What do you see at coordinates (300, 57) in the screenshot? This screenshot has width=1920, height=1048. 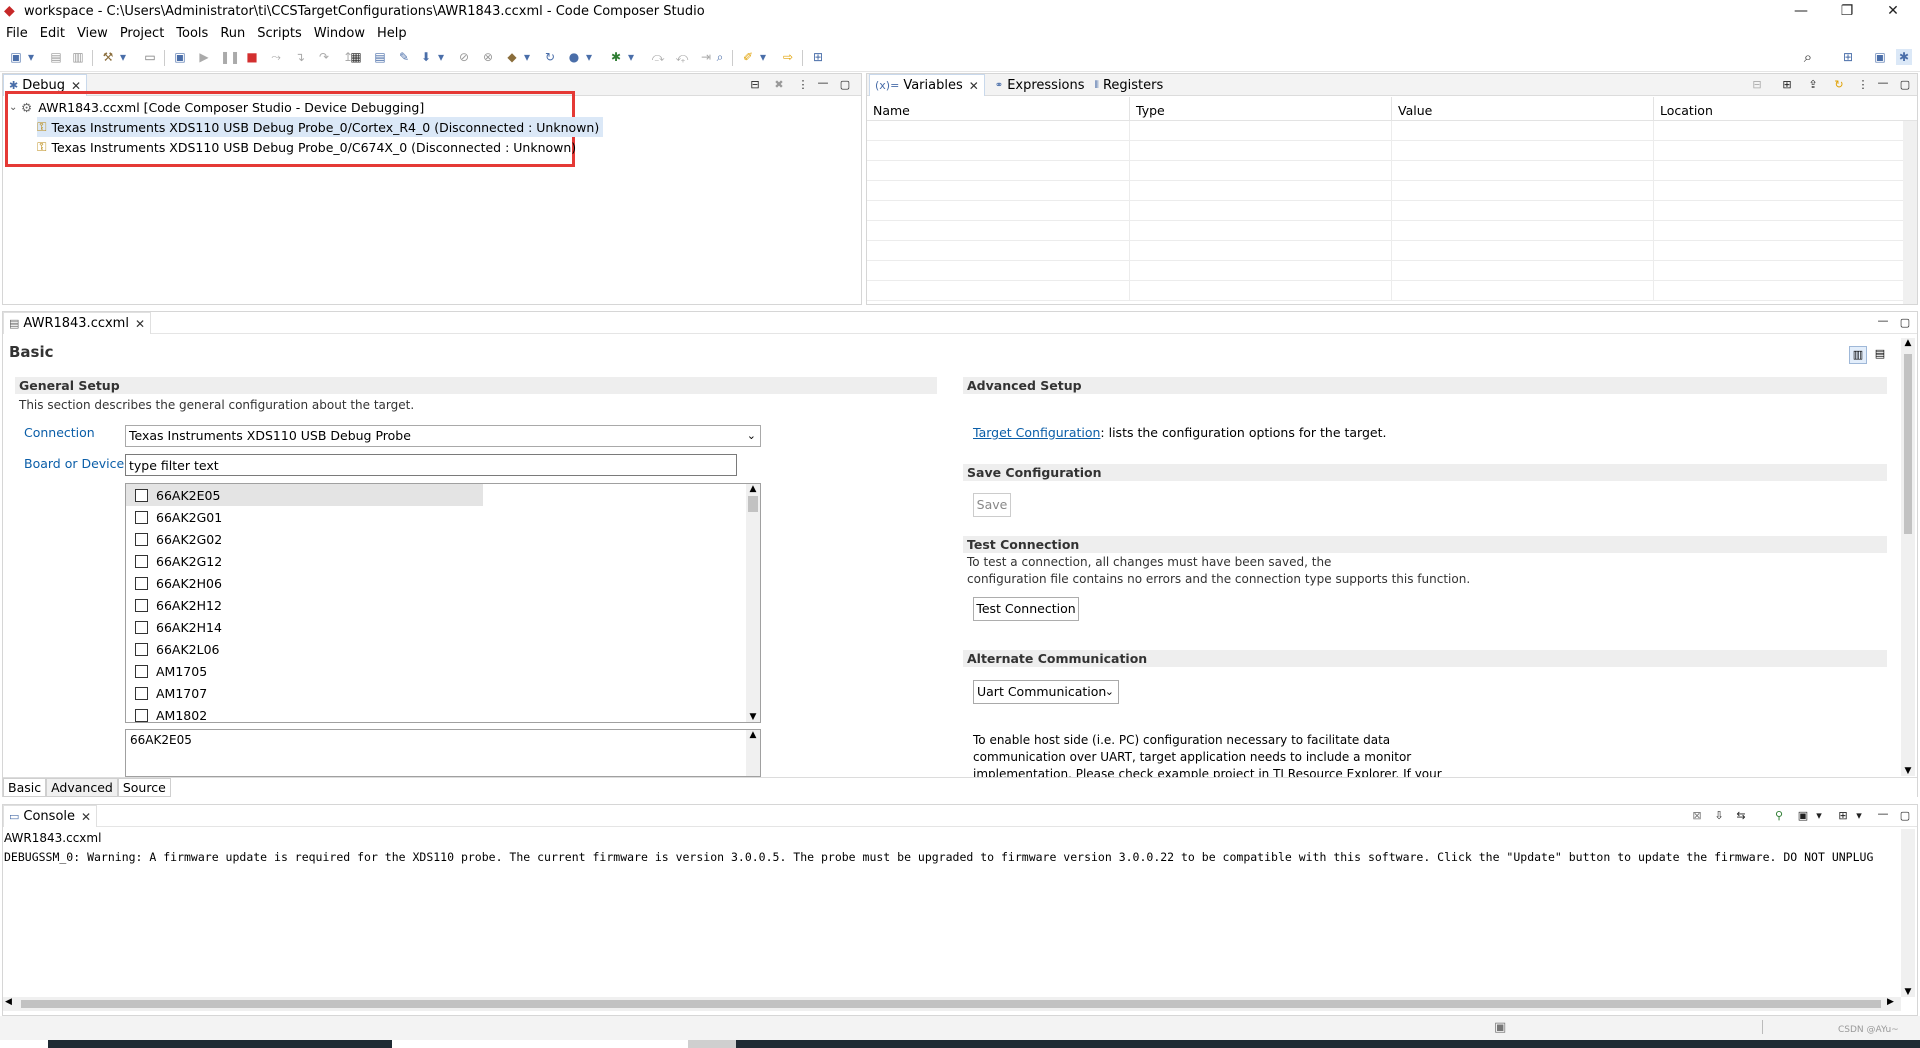 I see `step-into-icon: ↴` at bounding box center [300, 57].